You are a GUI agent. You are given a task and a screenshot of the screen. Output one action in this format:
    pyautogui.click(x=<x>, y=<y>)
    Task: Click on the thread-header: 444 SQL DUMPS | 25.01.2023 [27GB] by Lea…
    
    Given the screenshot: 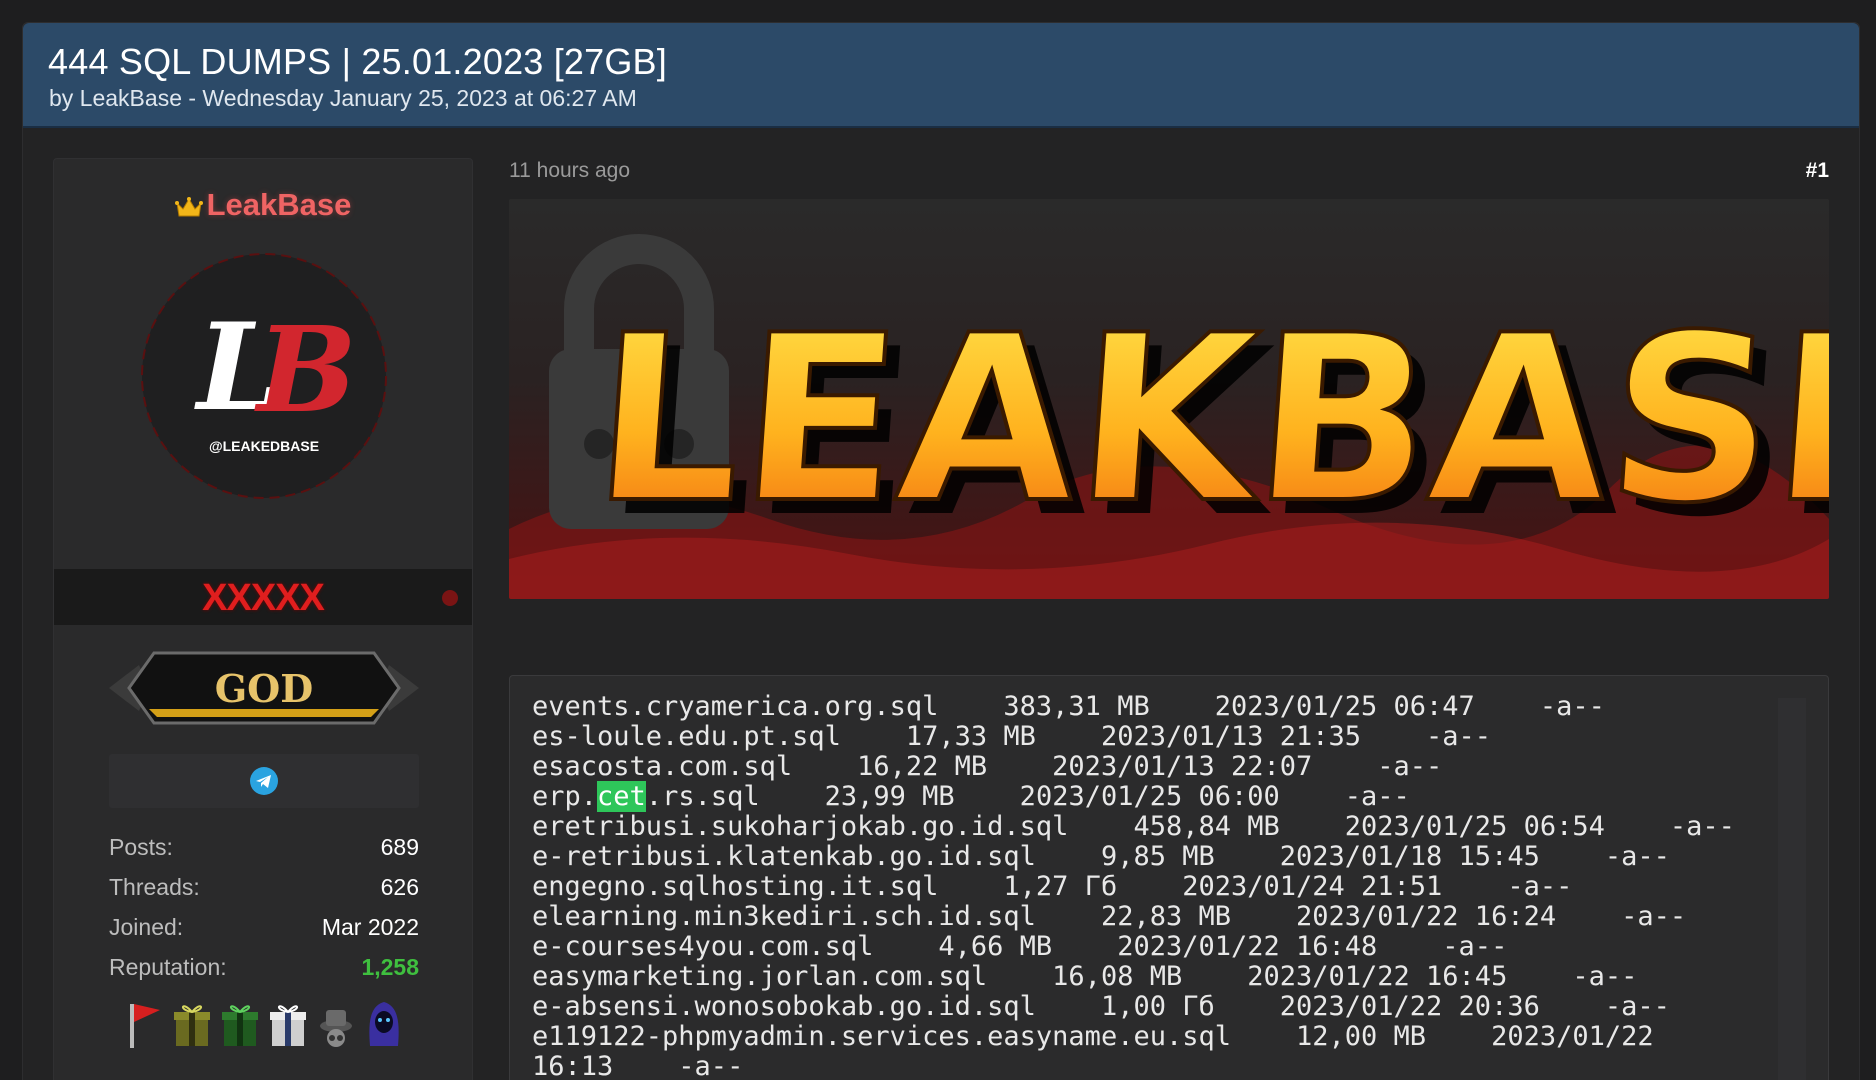 What is the action you would take?
    pyautogui.click(x=941, y=75)
    